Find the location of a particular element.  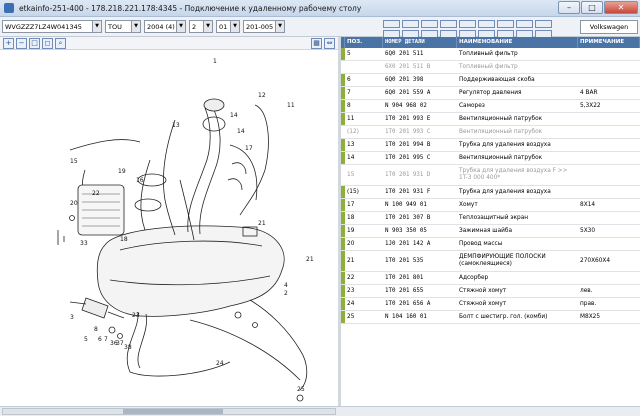

table-row: 24 1T0 201 656 A Стяжной хомут прав. is located at coordinates (490, 304).